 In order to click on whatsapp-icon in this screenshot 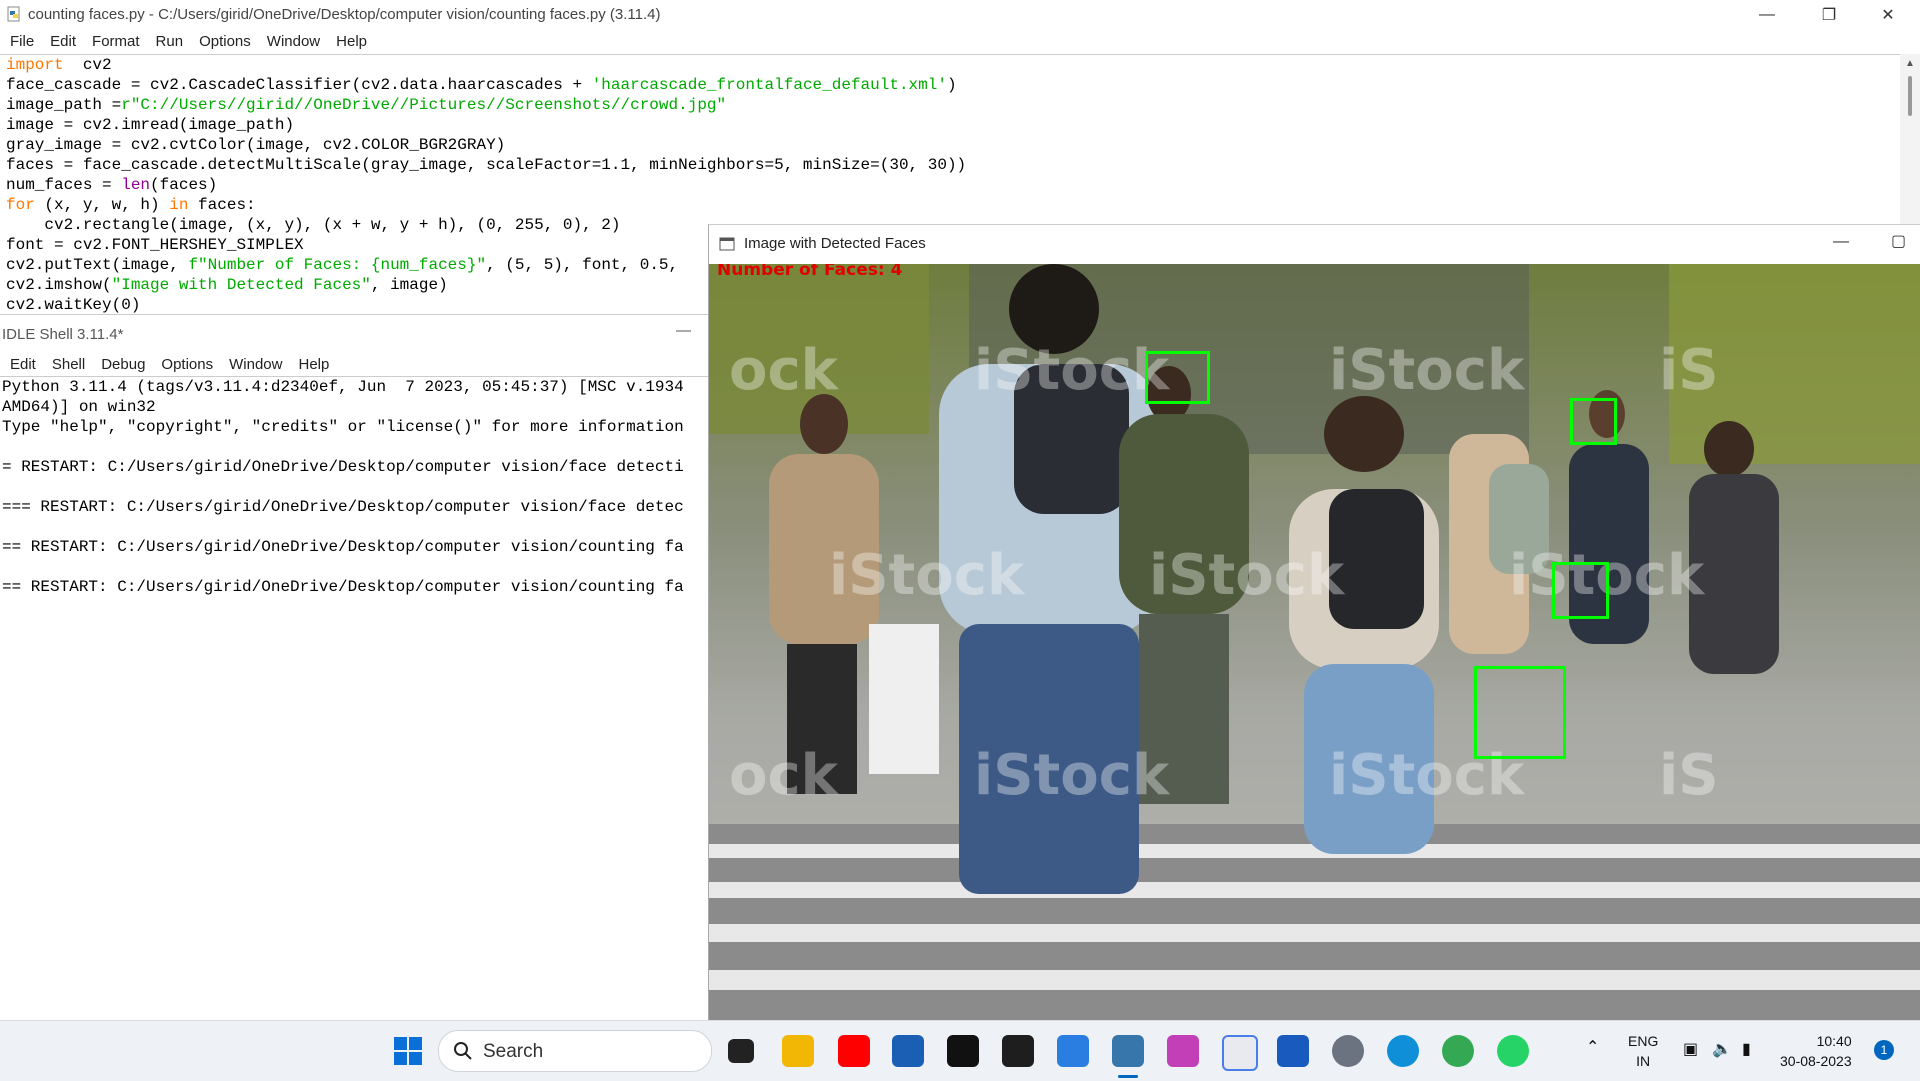, I will do `click(1513, 1051)`.